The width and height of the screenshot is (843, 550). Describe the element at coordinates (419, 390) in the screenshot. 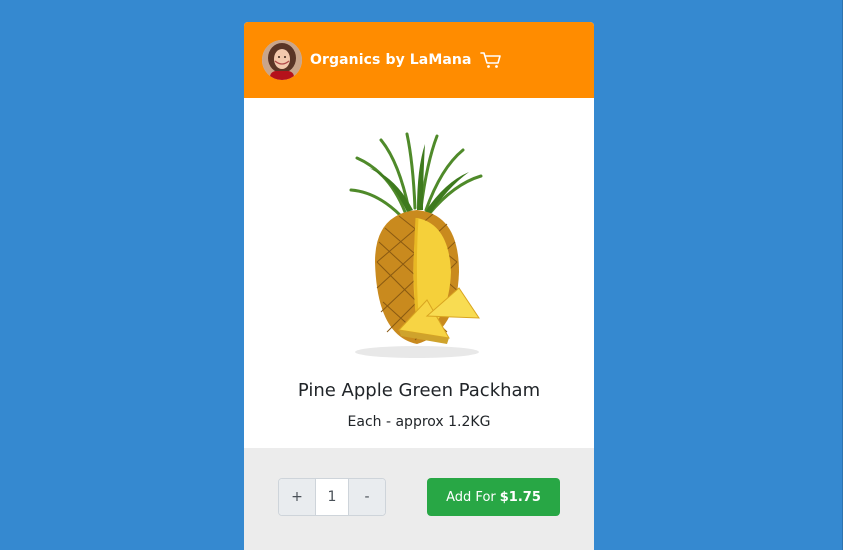

I see `product-name: Pine Apple Green Packham` at that location.